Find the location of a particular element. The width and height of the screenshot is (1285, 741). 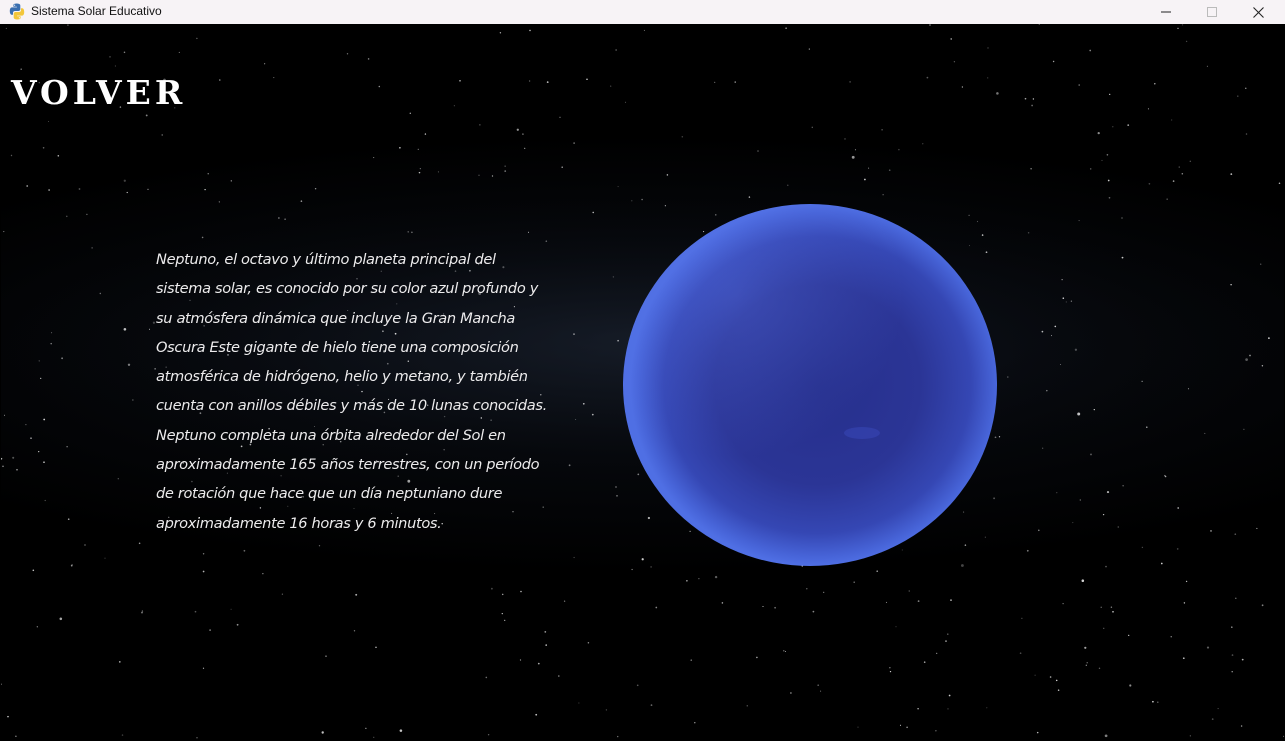

minimize-icon is located at coordinates (1166, 12).